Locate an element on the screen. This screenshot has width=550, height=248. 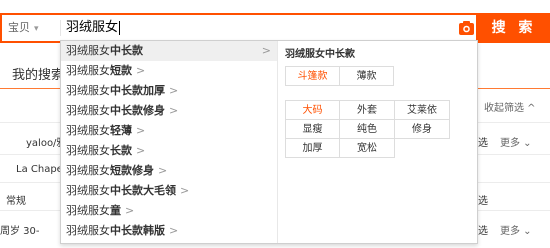
tag-chip: 显瘦 is located at coordinates (312, 129).